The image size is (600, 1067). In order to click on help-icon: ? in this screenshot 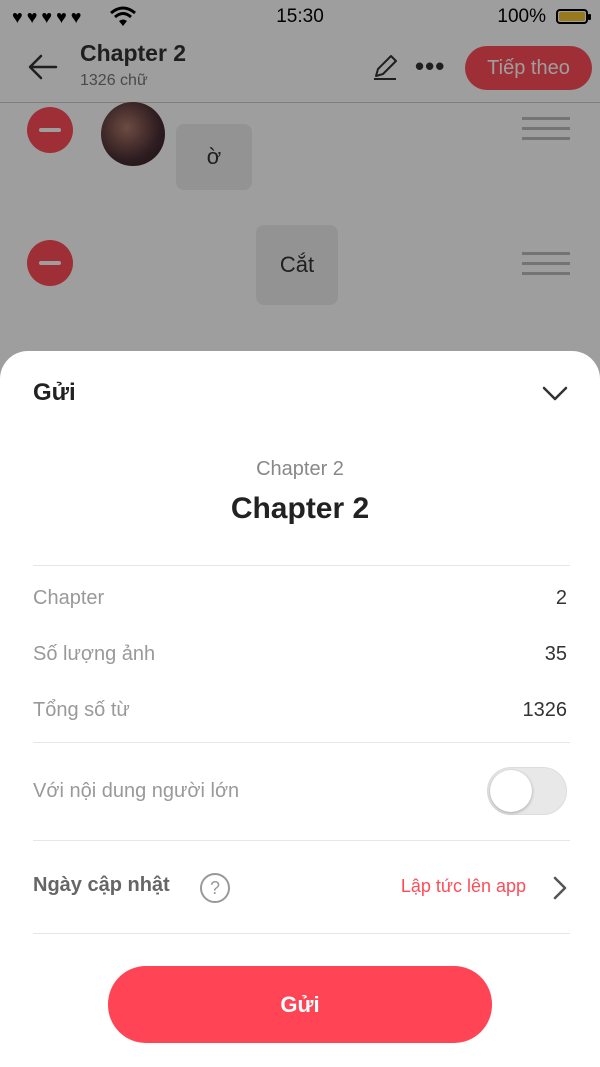, I will do `click(215, 888)`.